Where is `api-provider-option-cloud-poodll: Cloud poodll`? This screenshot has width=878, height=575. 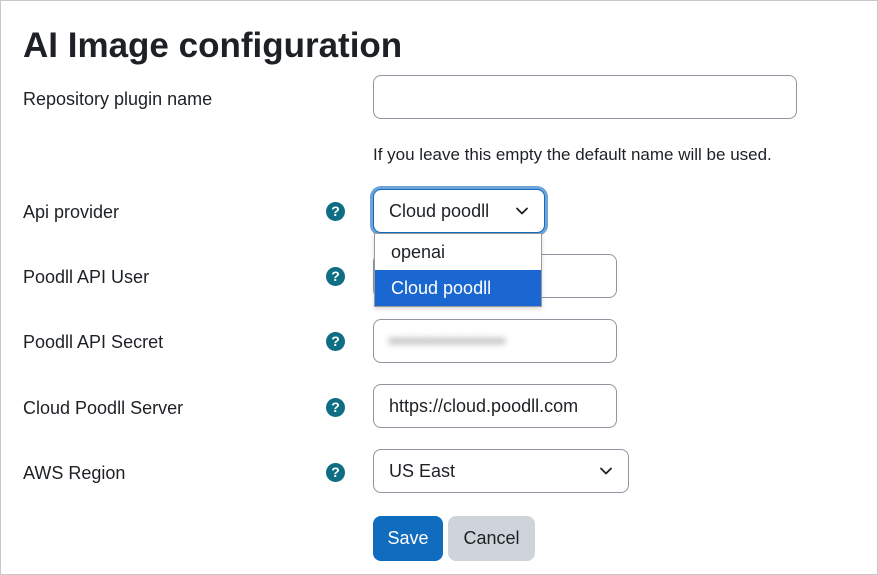
api-provider-option-cloud-poodll: Cloud poodll is located at coordinates (458, 288).